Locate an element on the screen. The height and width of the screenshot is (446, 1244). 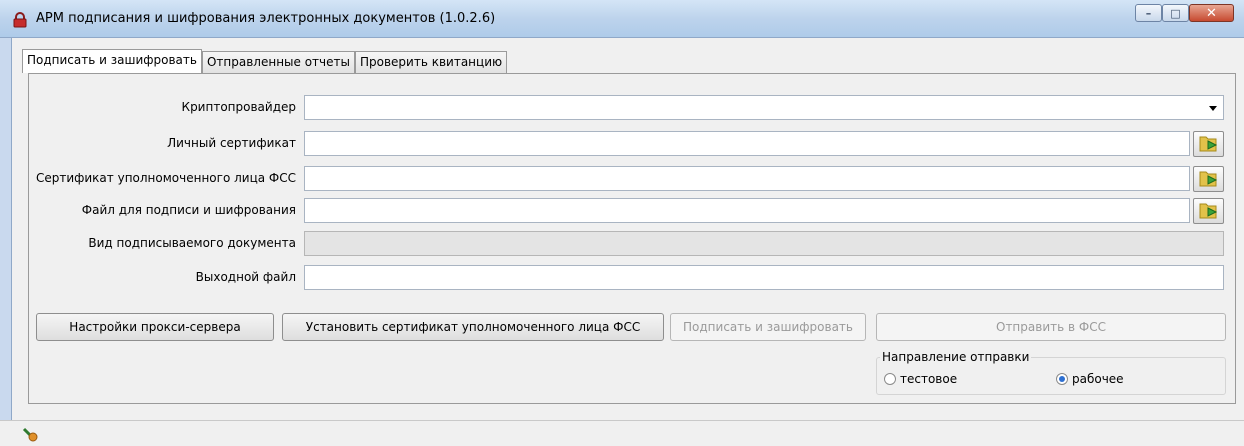
window-left-border is located at coordinates (6, 242).